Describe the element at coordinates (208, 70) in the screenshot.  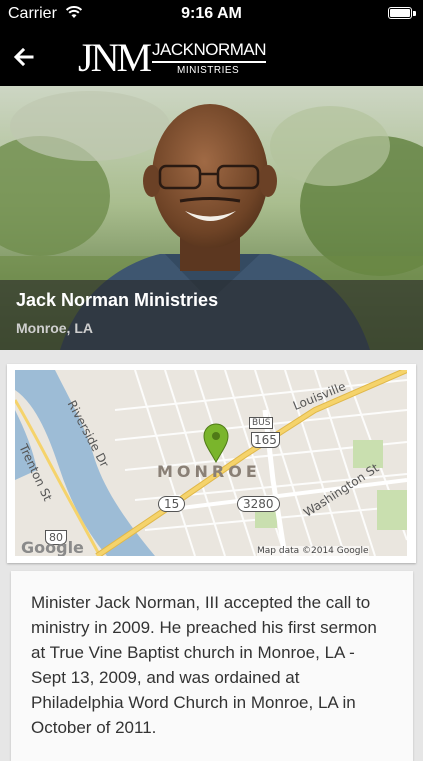
I see `logo-subtitle: MINISTRIES` at that location.